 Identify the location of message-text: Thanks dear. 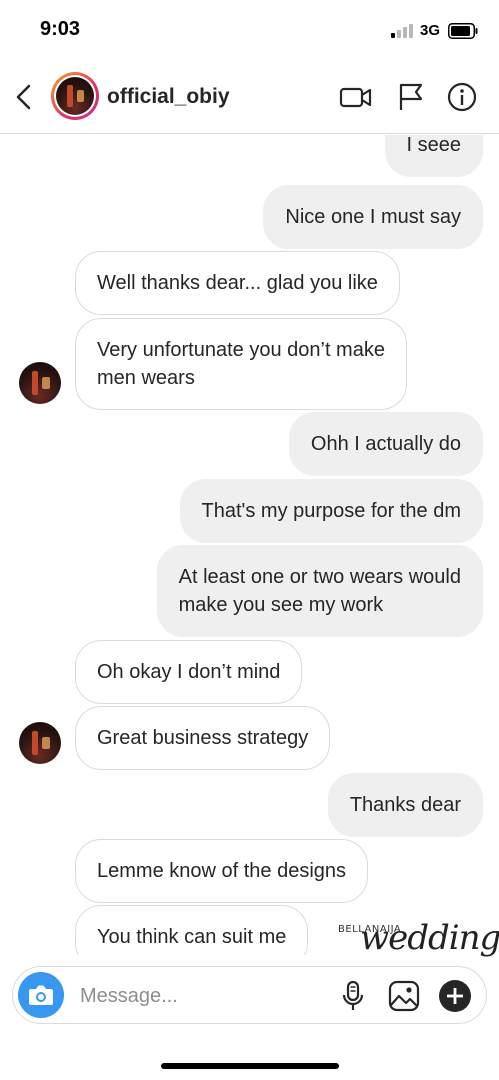
(405, 805).